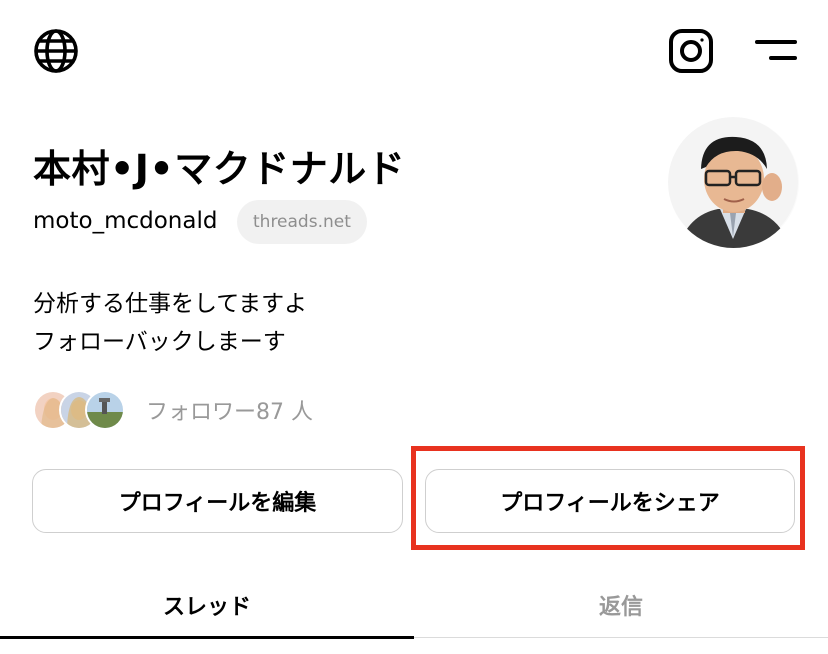 The height and width of the screenshot is (654, 828). I want to click on bio-line-2: フォローバックしまーす, so click(159, 342).